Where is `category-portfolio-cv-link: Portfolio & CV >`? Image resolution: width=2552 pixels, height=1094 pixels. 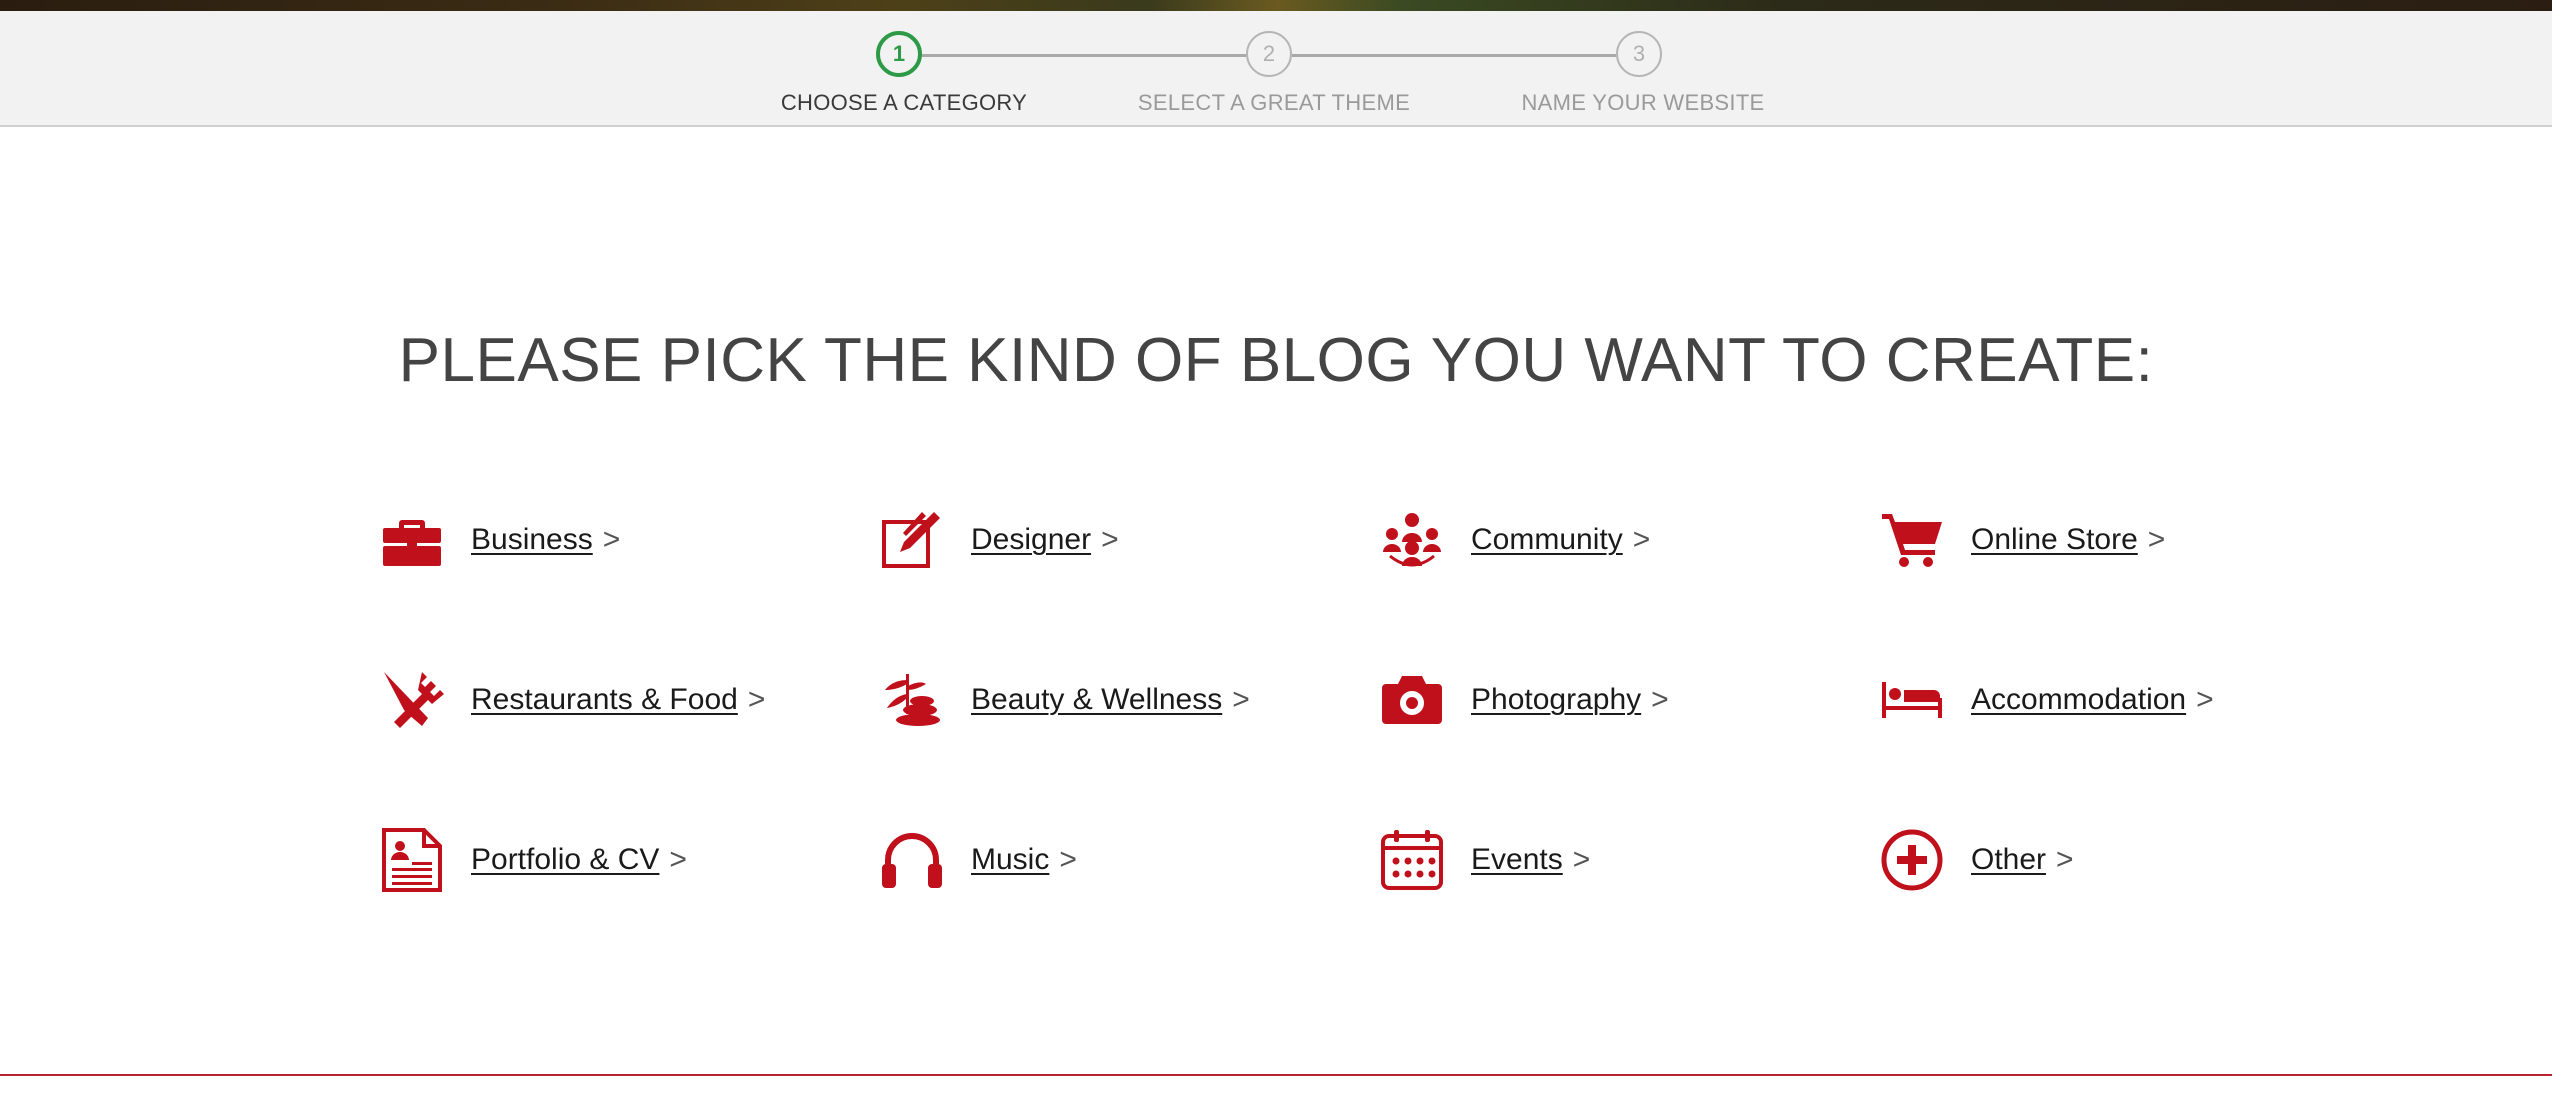 category-portfolio-cv-link: Portfolio & CV > is located at coordinates (533, 860).